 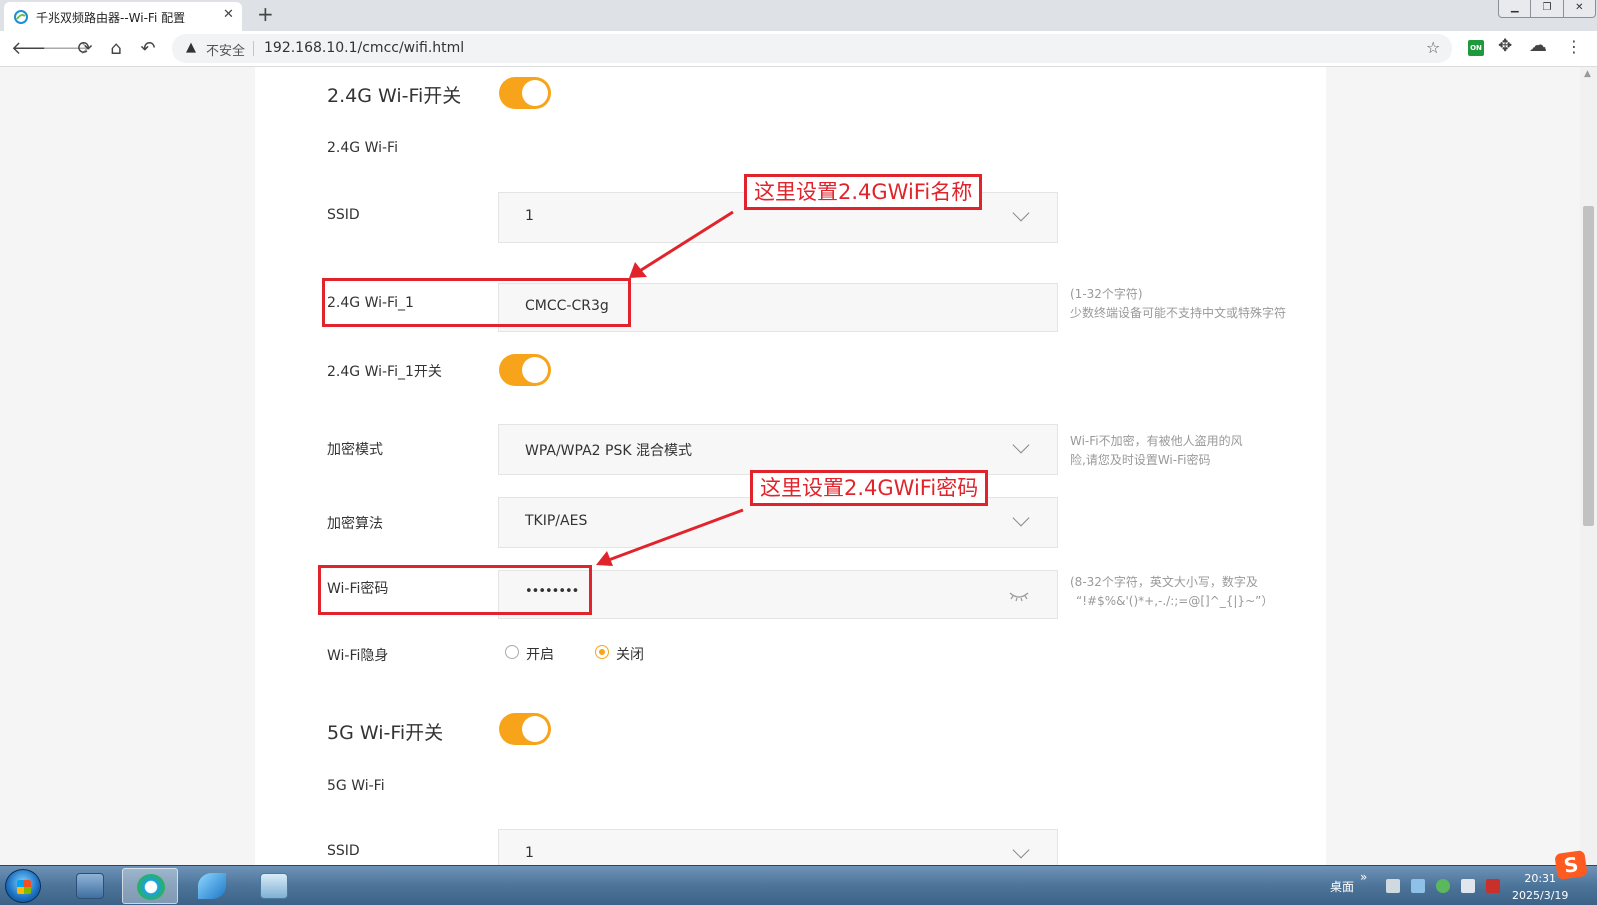 I want to click on taskbar-feather, so click(x=212, y=886).